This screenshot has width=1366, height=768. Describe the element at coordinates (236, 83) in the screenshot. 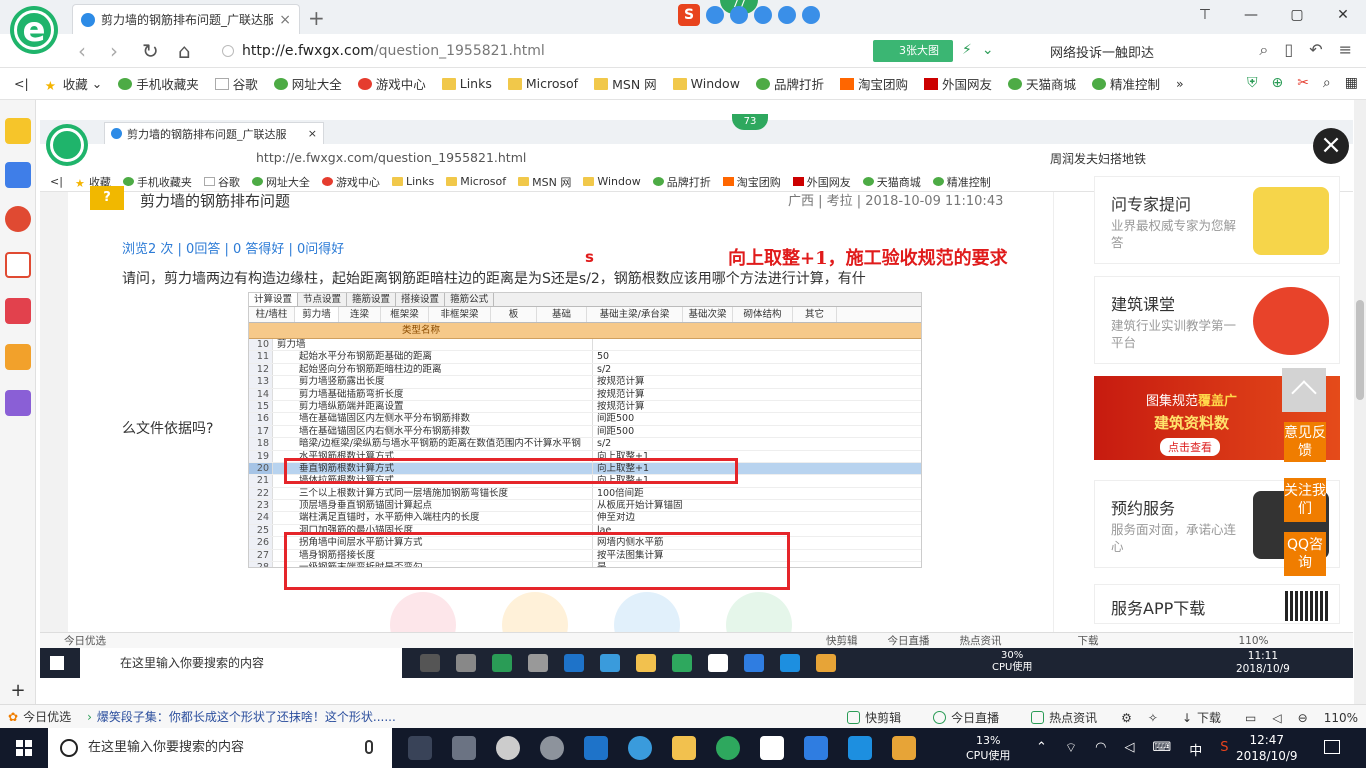

I see `bookmark-google: 谷歌` at that location.